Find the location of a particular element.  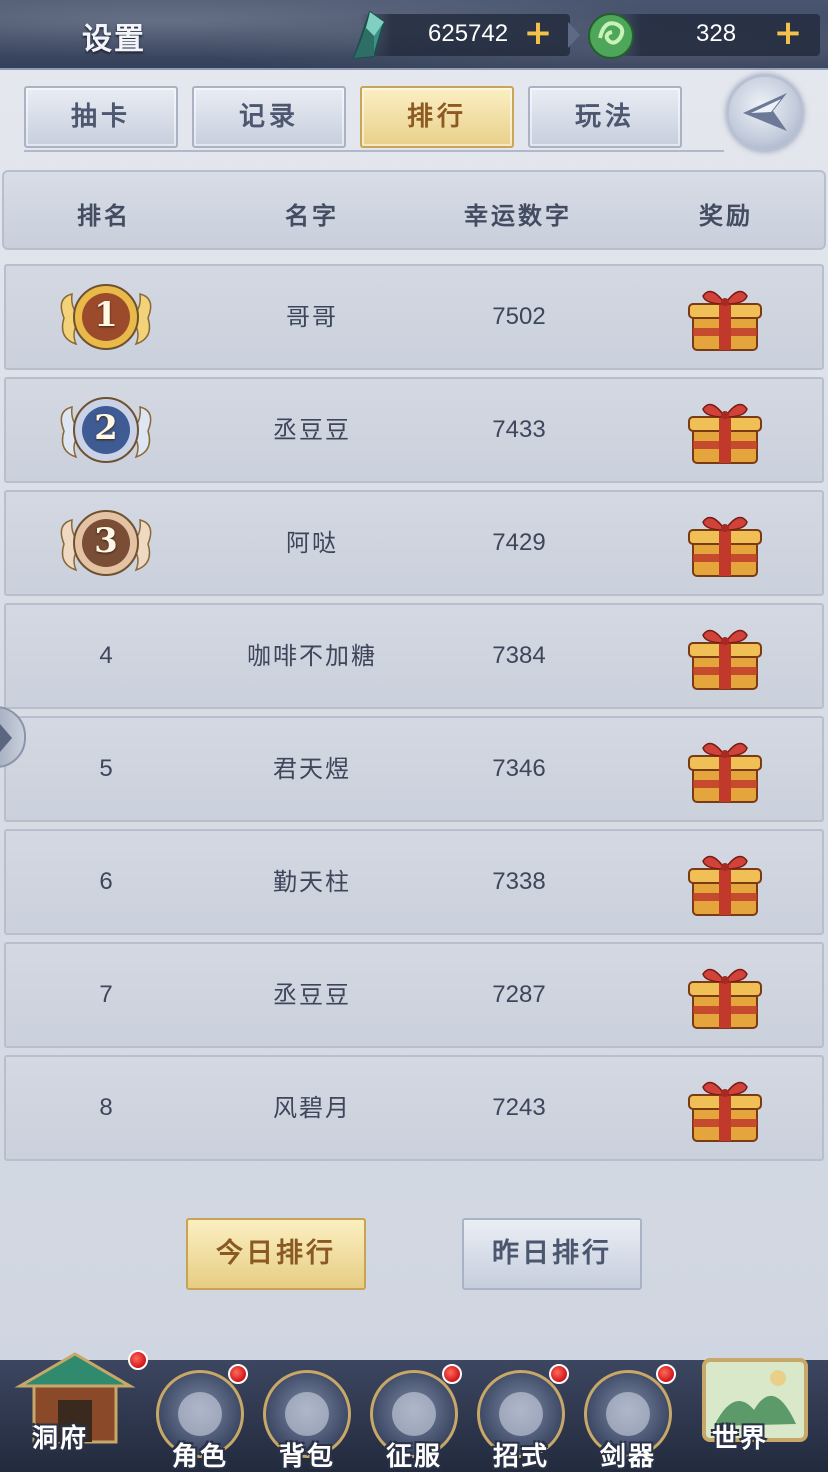

top-bar: 设置 625742 + 328 + is located at coordinates (414, 35).